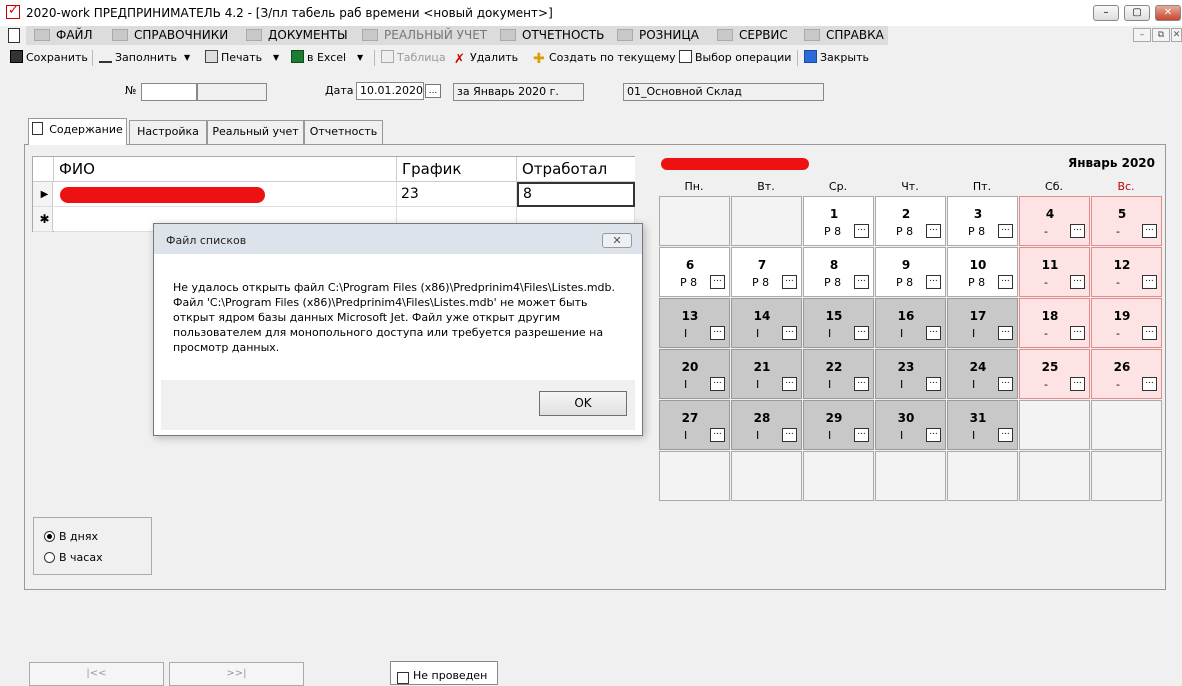  I want to click on menu-file: ФАЙЛ, so click(63, 35).